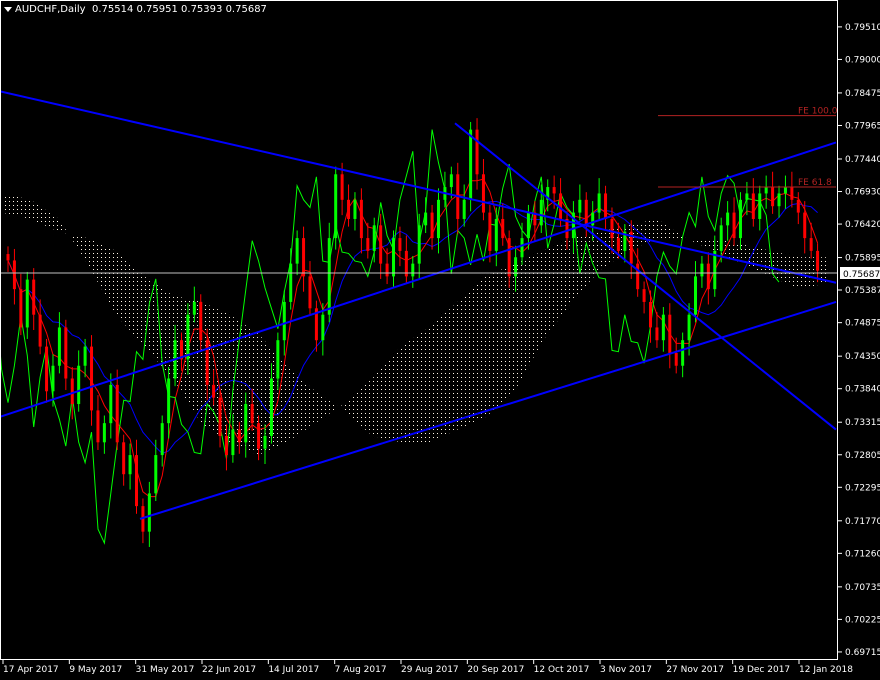 The width and height of the screenshot is (880, 680). Describe the element at coordinates (95, 670) in the screenshot. I see `x-tick-label: 9 May 2017` at that location.